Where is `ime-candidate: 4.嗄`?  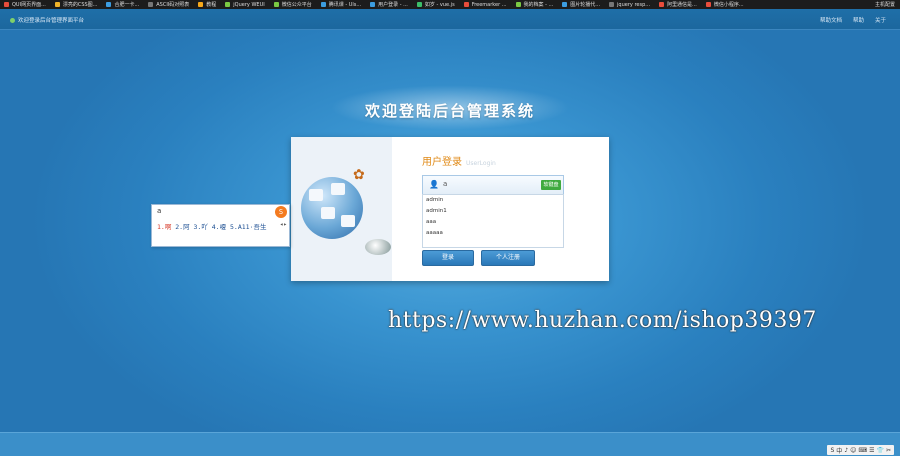 ime-candidate: 4.嗄 is located at coordinates (219, 227).